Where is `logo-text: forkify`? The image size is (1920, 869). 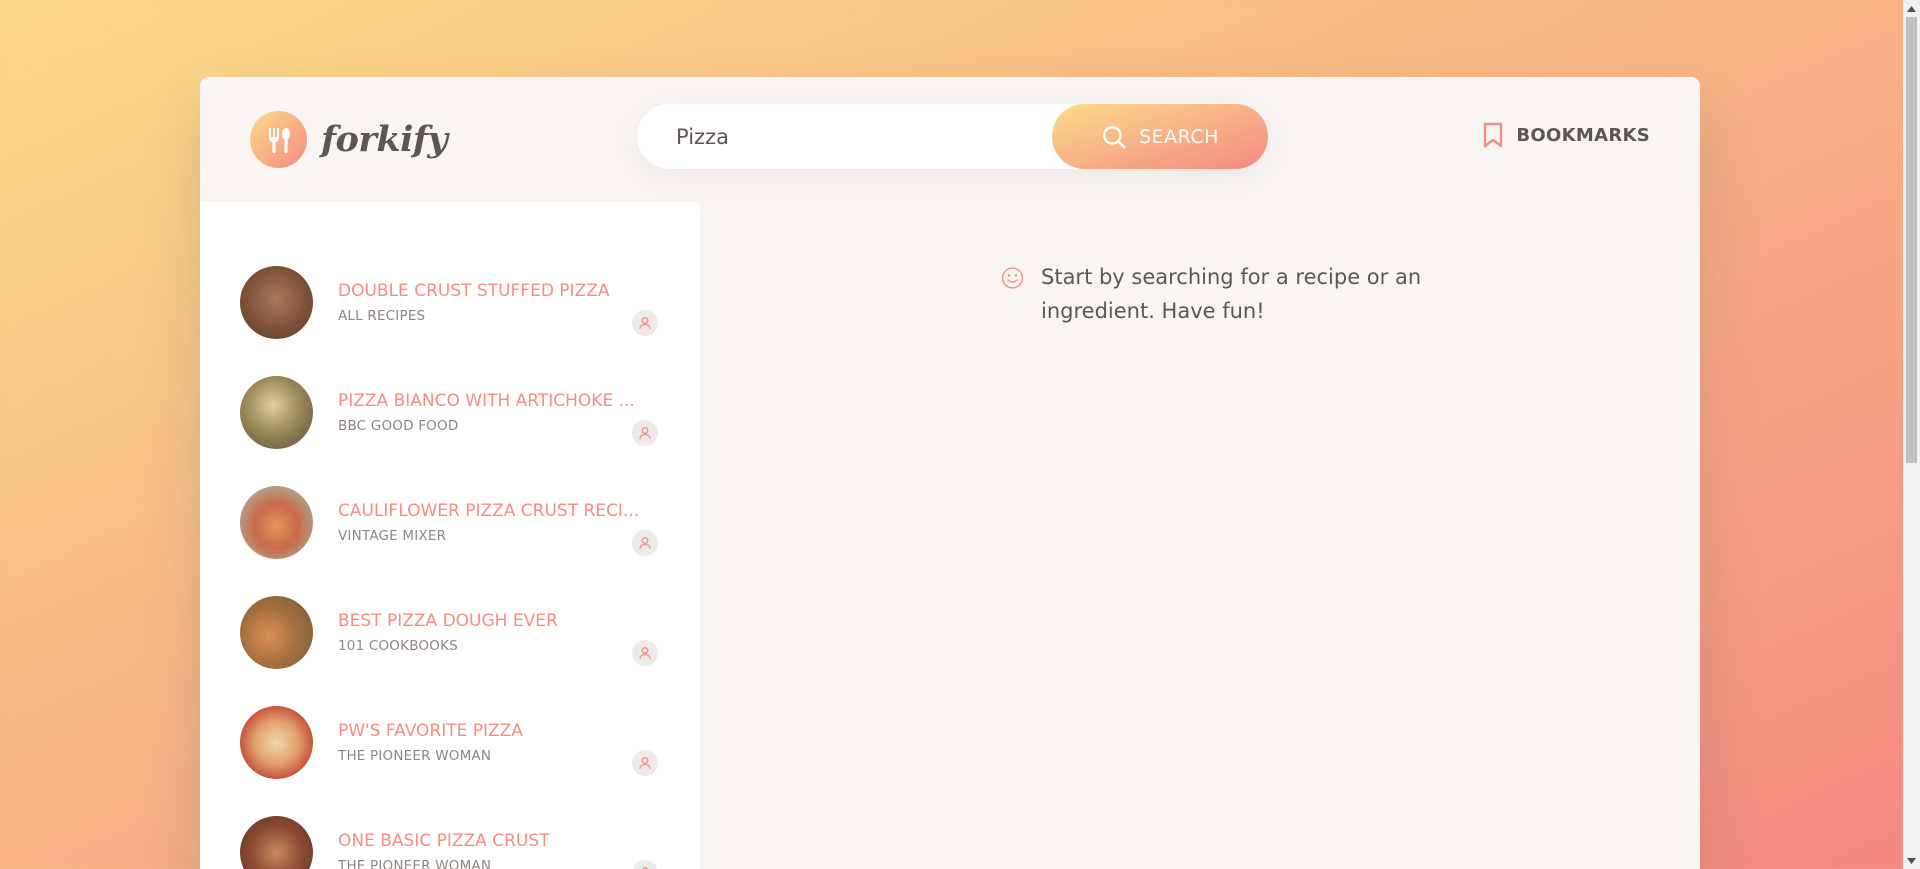 logo-text: forkify is located at coordinates (384, 139).